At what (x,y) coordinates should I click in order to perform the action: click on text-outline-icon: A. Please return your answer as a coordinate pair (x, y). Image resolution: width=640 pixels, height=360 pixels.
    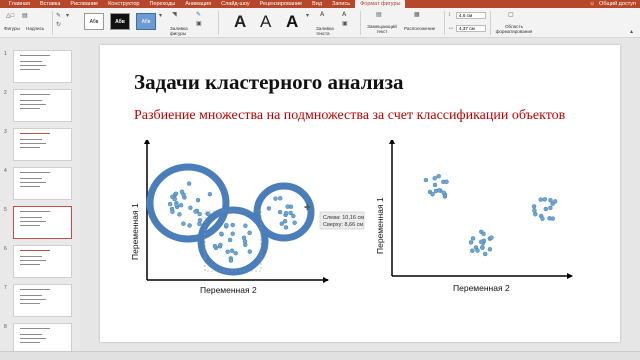
    Looking at the image, I should click on (344, 15).